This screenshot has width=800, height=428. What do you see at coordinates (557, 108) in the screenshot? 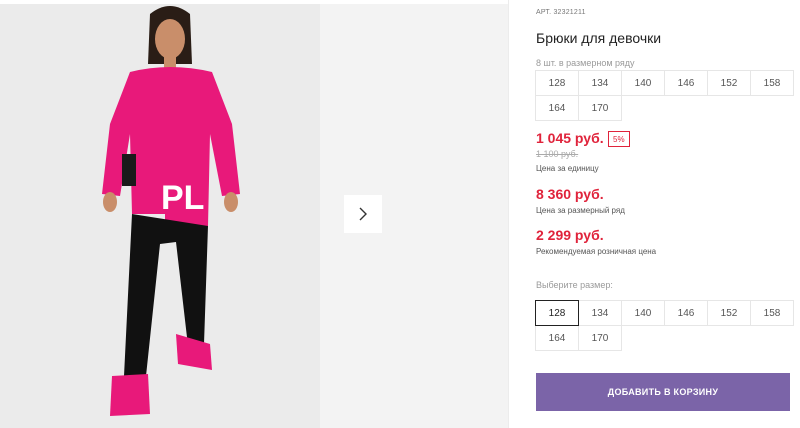
I see `pack-size: 164` at bounding box center [557, 108].